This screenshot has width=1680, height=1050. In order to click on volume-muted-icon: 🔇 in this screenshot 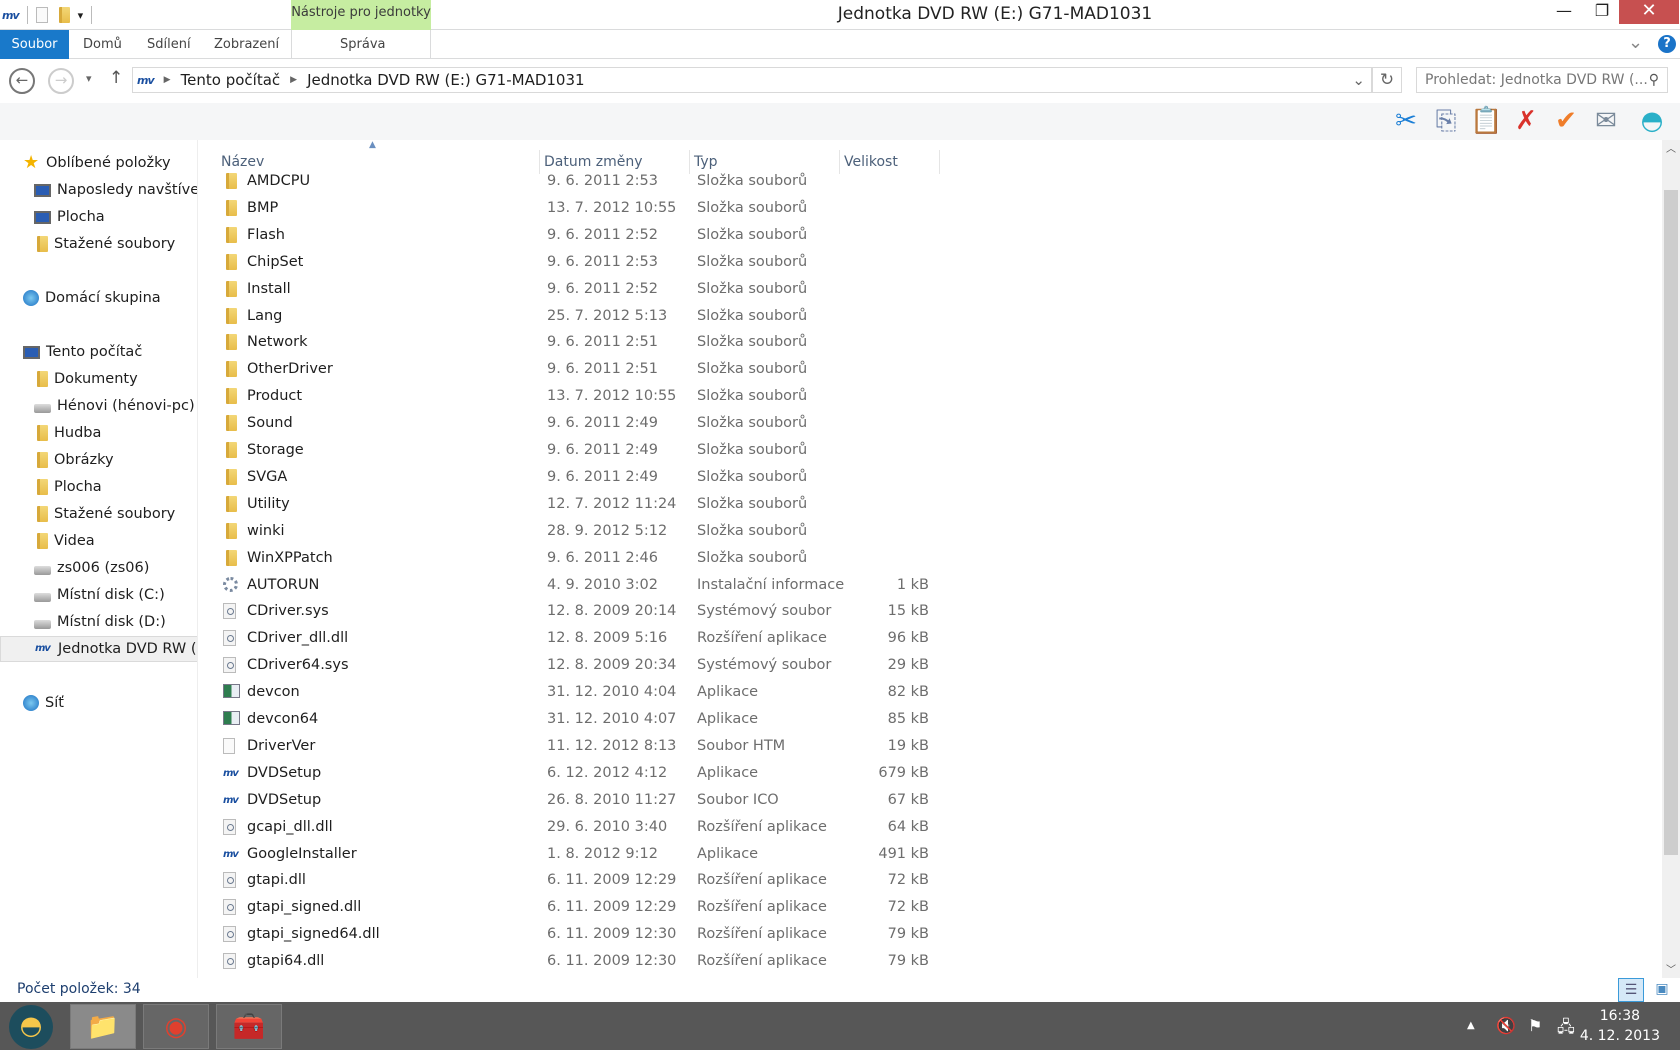, I will do `click(1506, 1025)`.